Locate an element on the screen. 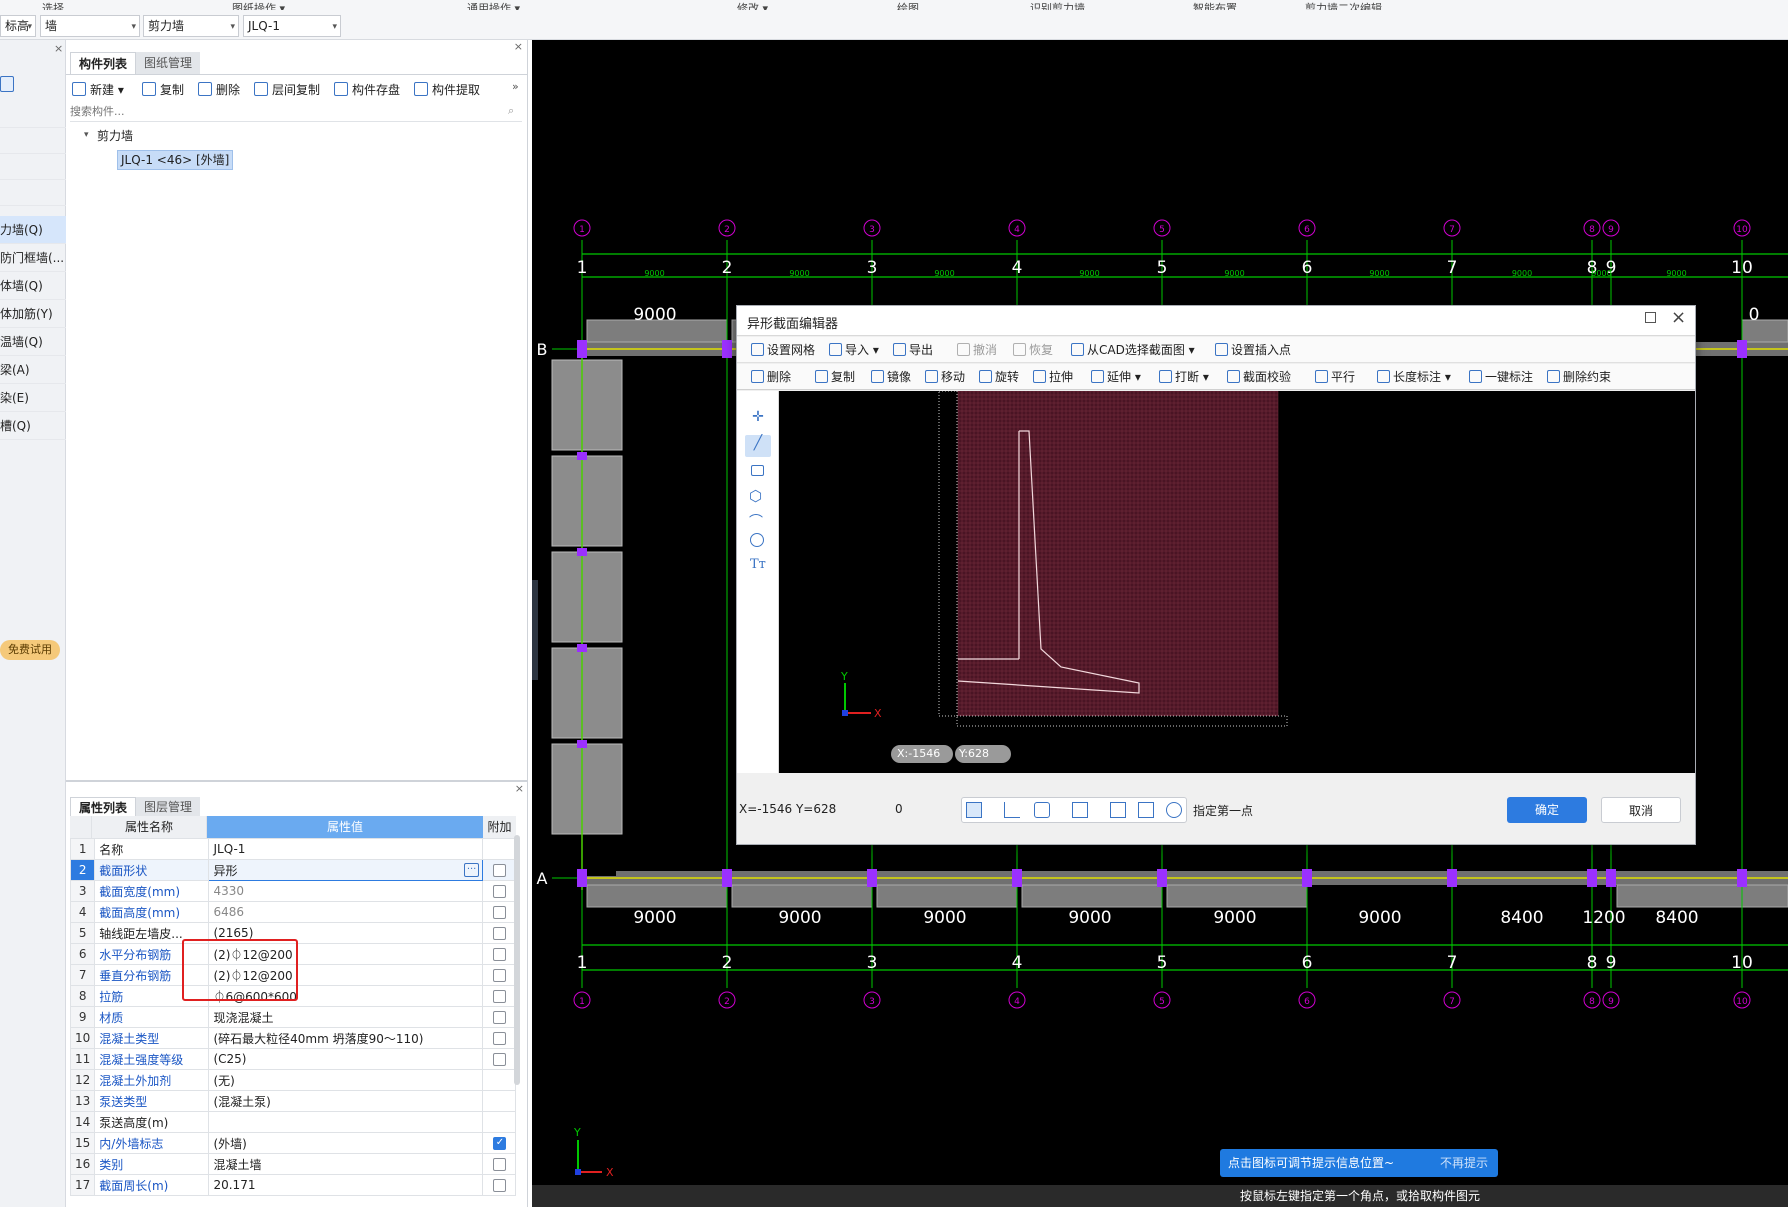  ribbon-group-select: 选择 is located at coordinates (53, 5).